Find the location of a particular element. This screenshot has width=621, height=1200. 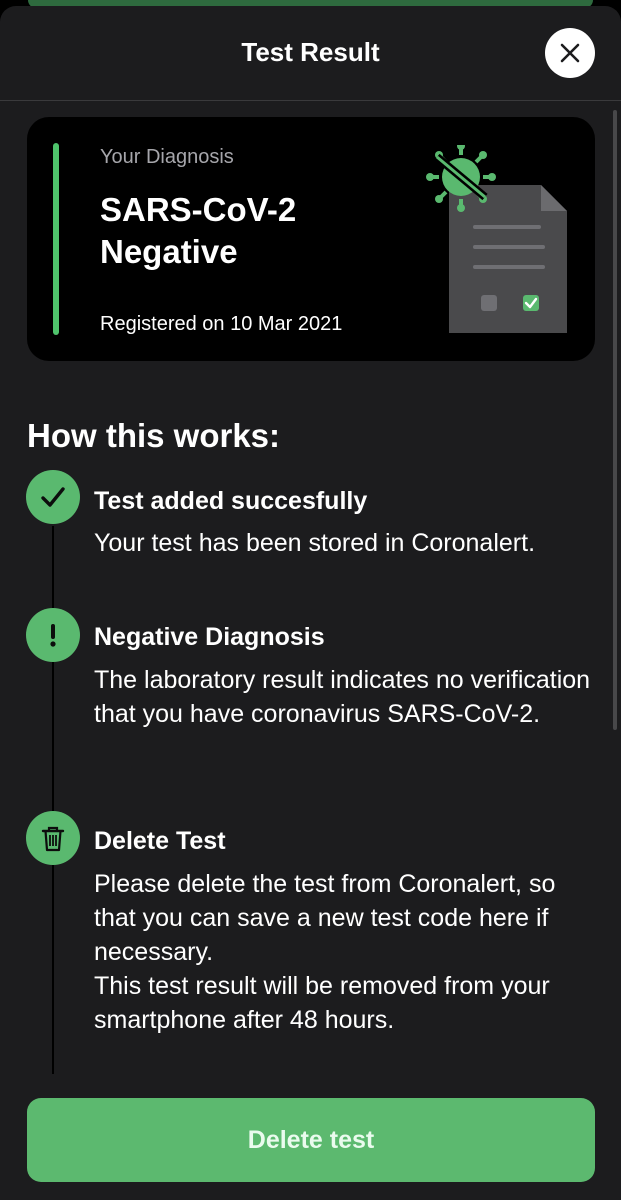

step-success-icon is located at coordinates (53, 497).